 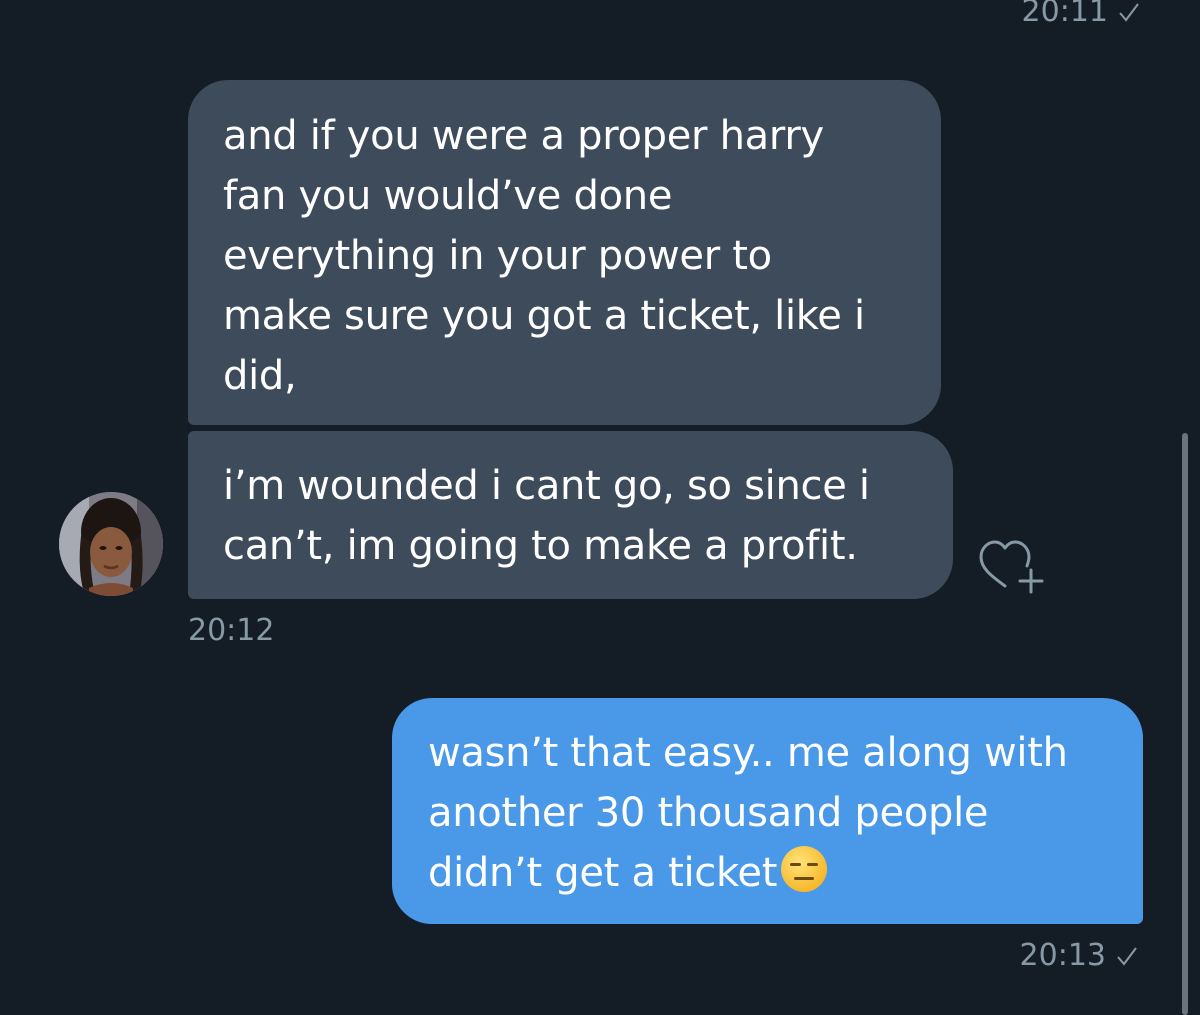 I want to click on sent-timestamp: 20:13, so click(x=1079, y=956).